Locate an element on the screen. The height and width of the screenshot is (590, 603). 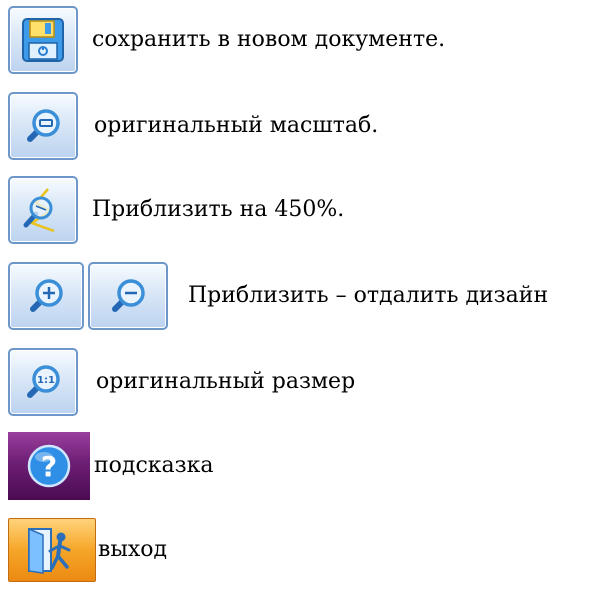
exit-button is located at coordinates (52, 550).